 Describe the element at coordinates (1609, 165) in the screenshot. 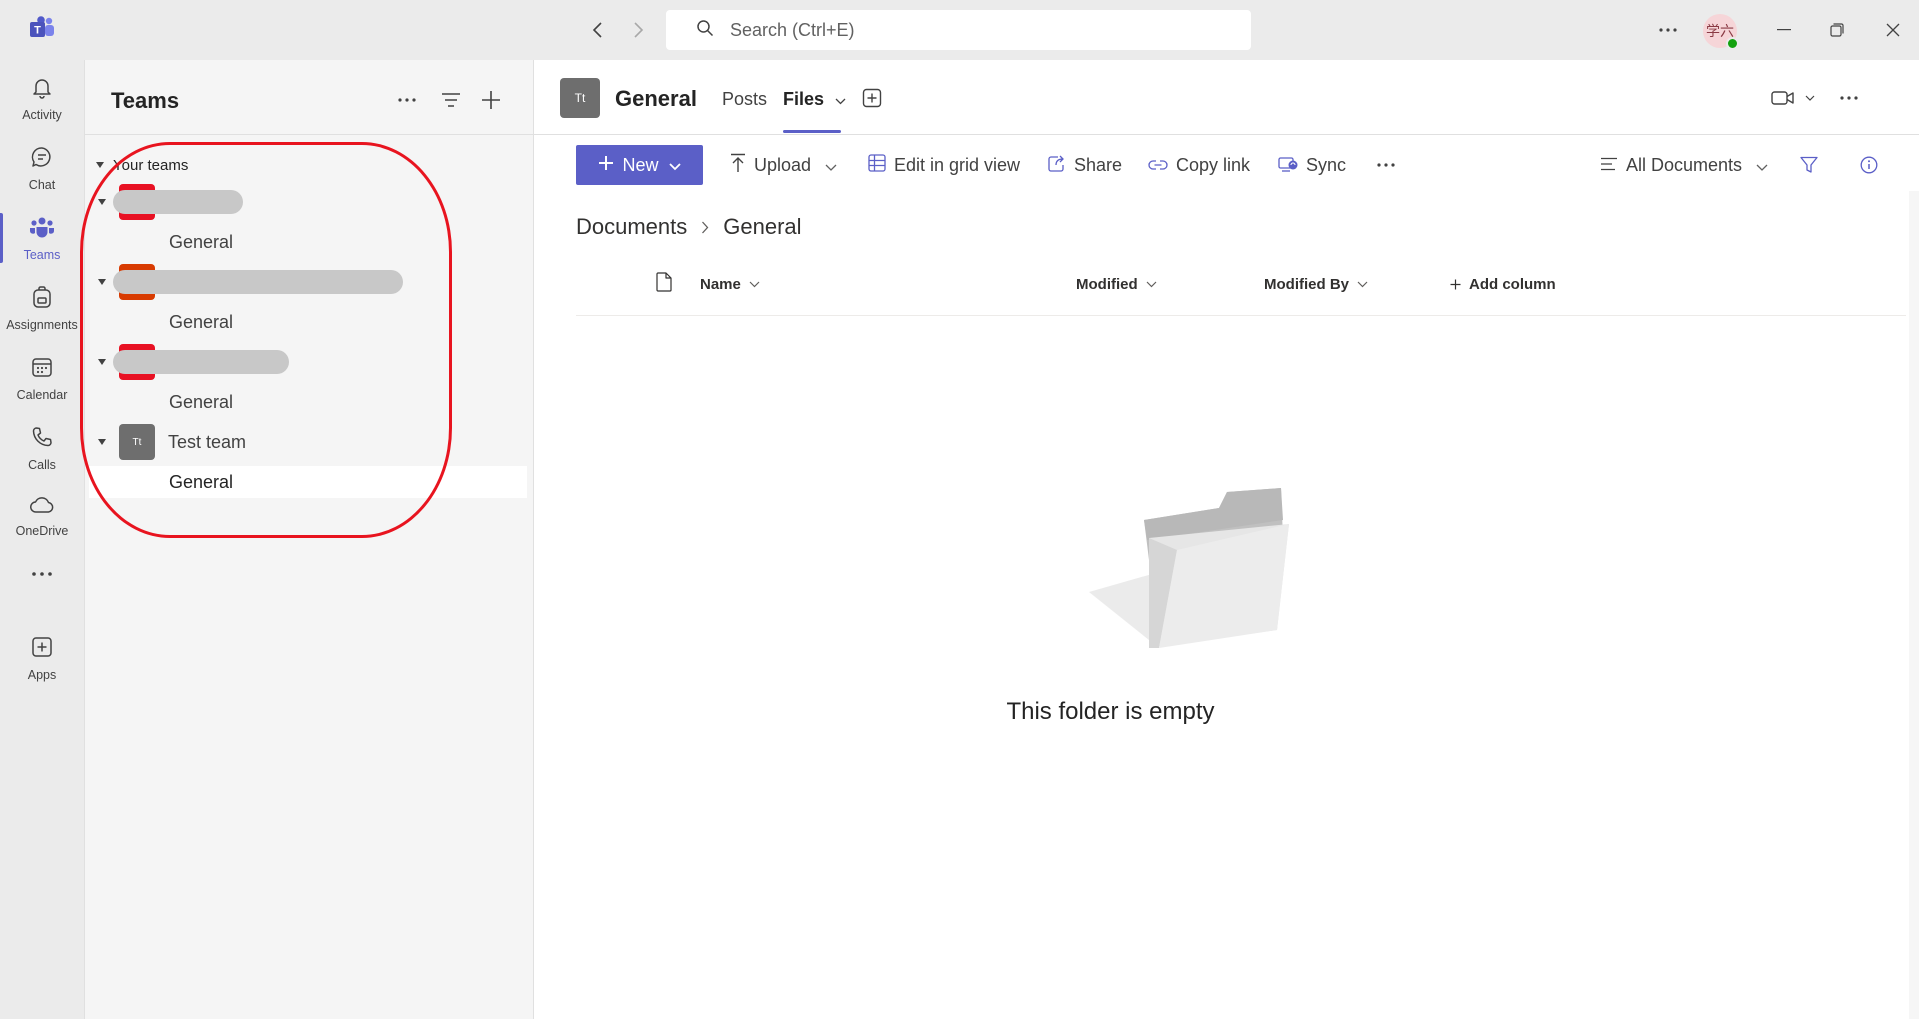

I see `view-lines-icon` at that location.